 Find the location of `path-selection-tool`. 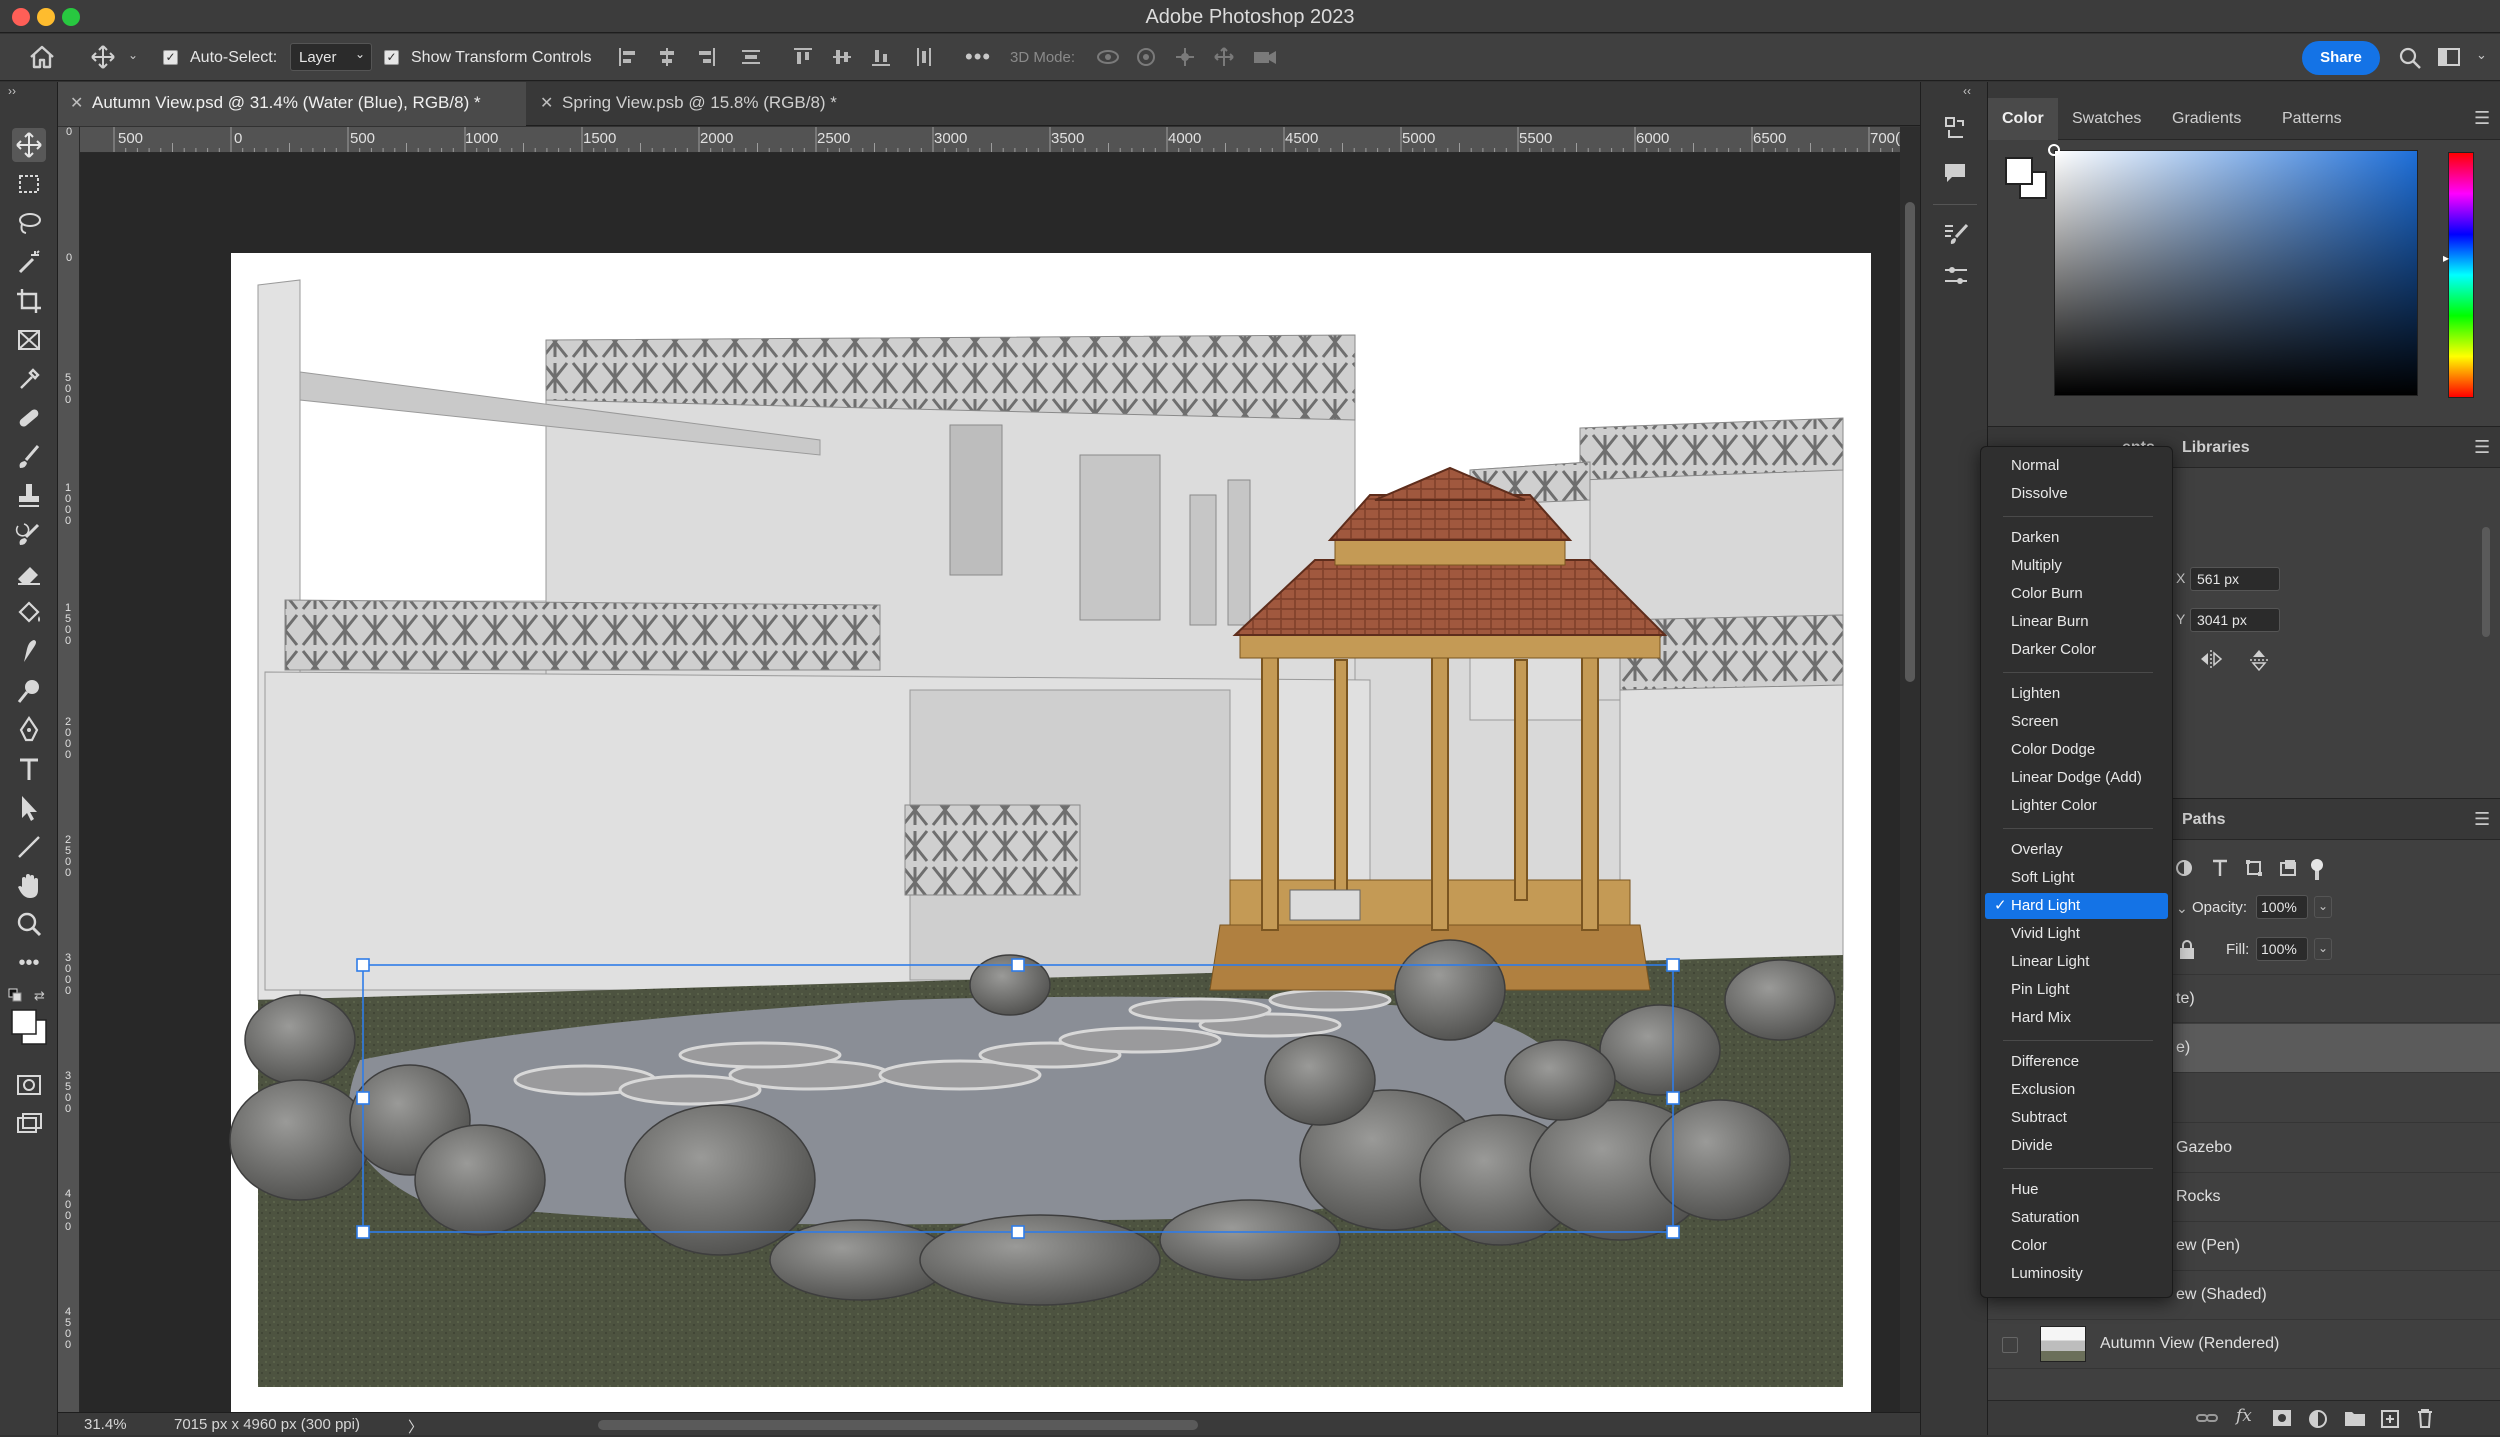

path-selection-tool is located at coordinates (29, 808).